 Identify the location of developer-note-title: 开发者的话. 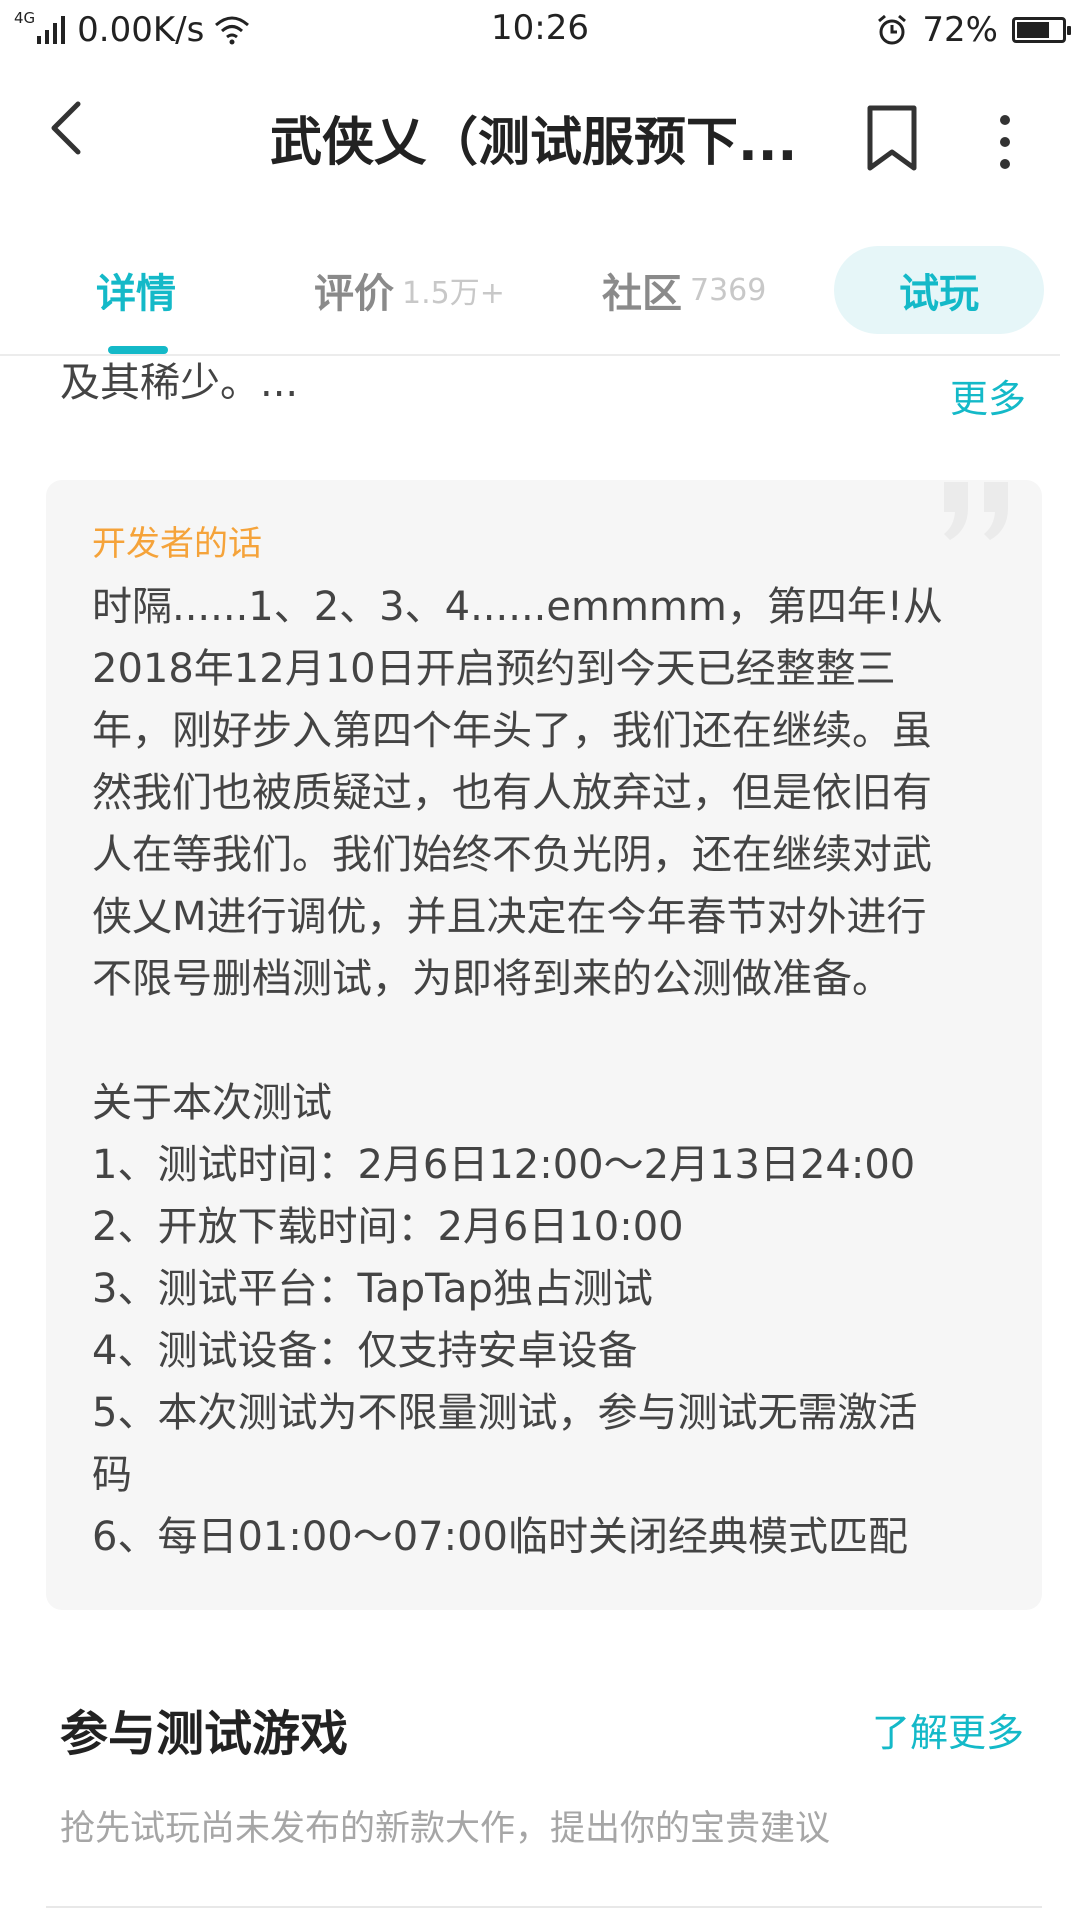
(177, 544).